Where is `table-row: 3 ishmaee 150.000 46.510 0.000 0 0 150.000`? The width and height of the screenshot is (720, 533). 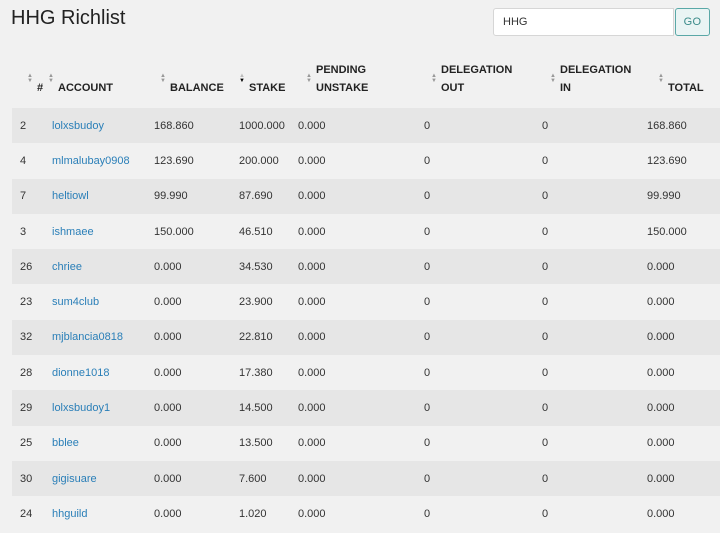
table-row: 3 ishmaee 150.000 46.510 0.000 0 0 150.000 is located at coordinates (366, 231).